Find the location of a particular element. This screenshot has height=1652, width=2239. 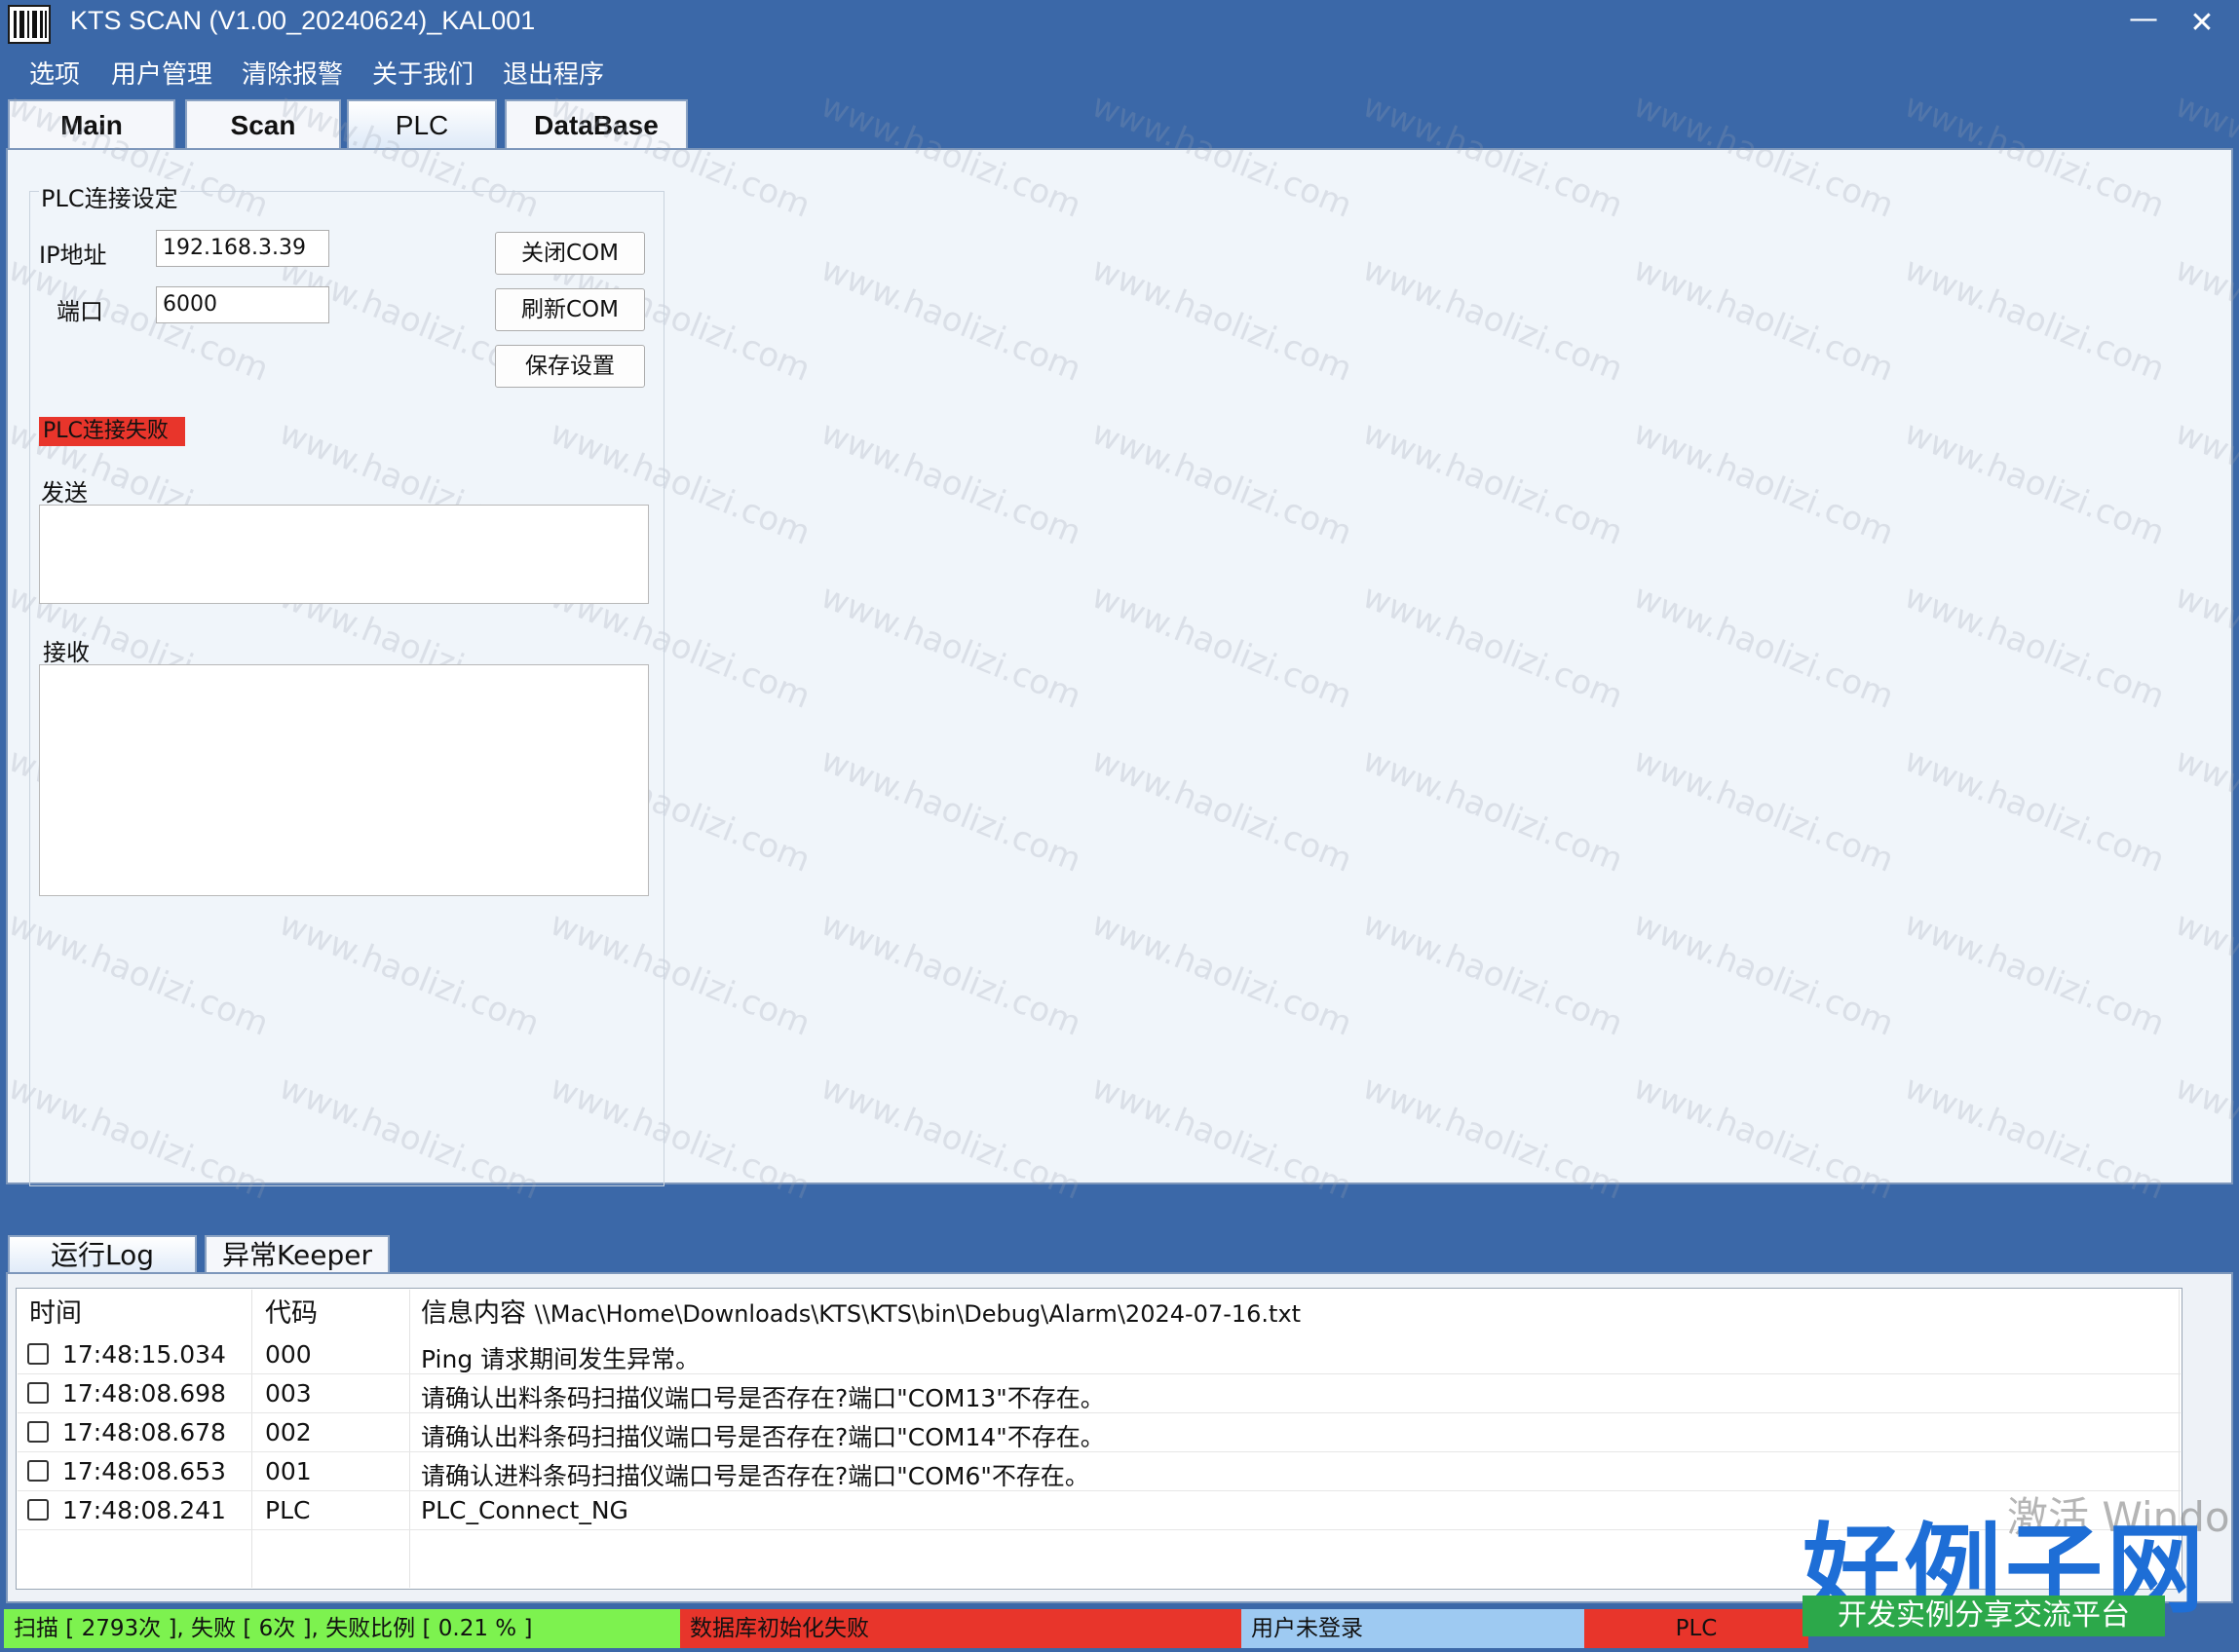

port-label: 端口 is located at coordinates (80, 312).